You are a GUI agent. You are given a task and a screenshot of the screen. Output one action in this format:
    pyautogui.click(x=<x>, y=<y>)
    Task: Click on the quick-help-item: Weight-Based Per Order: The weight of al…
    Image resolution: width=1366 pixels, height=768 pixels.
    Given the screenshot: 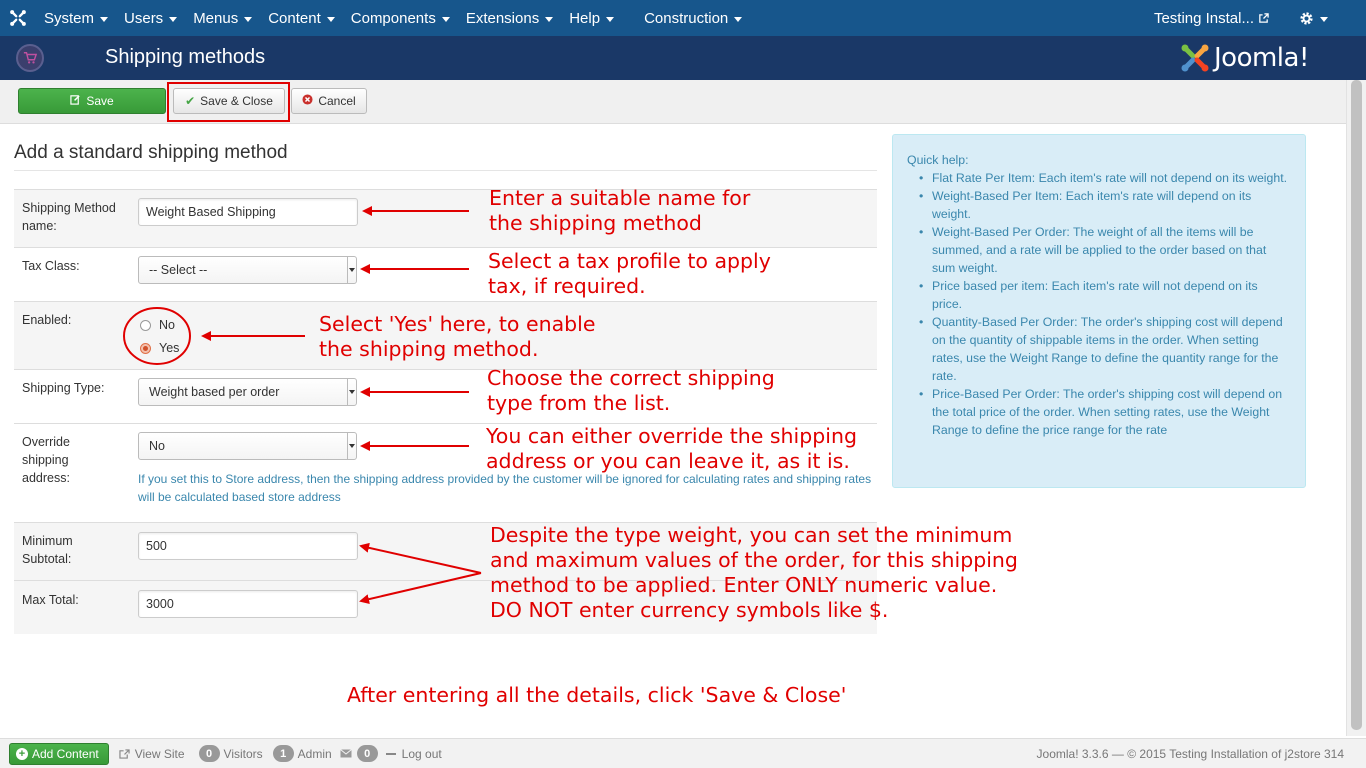 What is the action you would take?
    pyautogui.click(x=1105, y=250)
    